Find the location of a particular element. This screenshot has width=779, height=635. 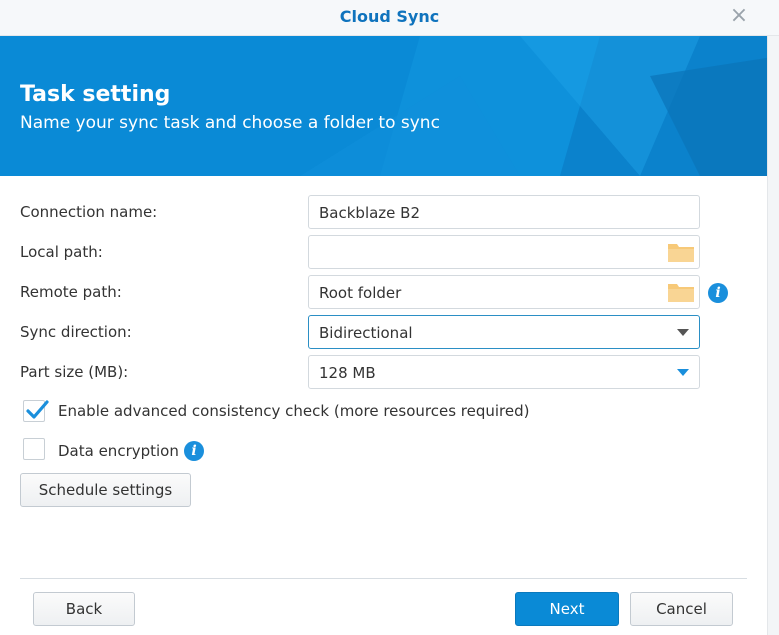

sync-direction-label: Sync direction: is located at coordinates (76, 332).